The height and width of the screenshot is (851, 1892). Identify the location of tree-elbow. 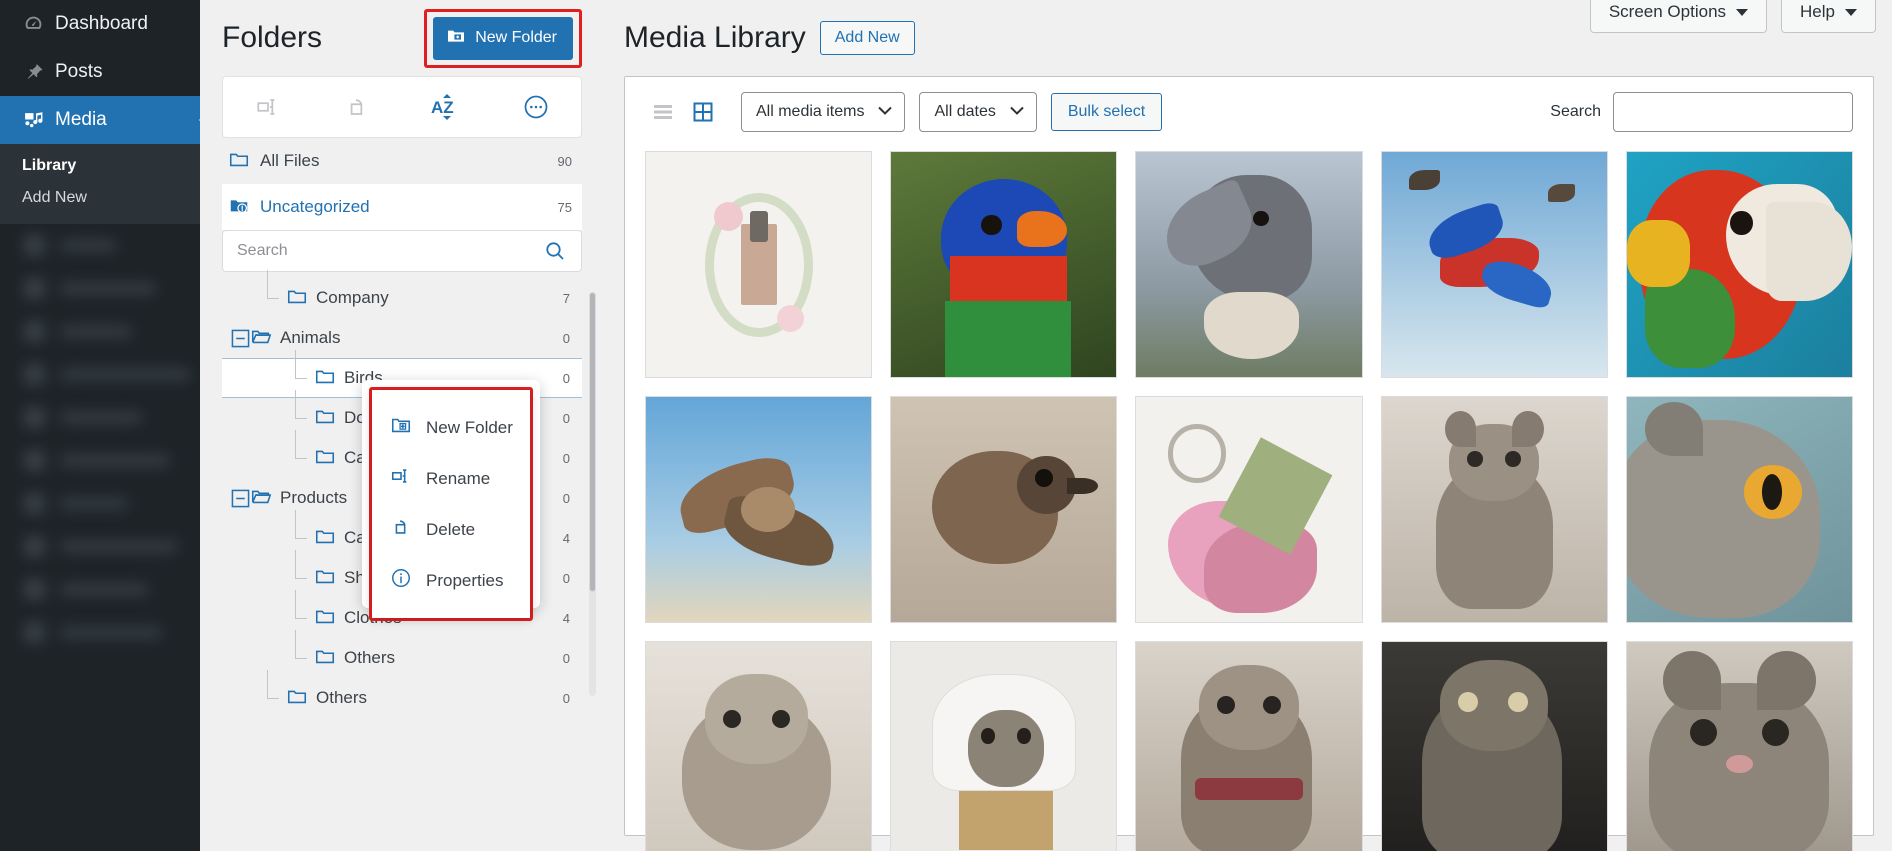
(303, 654).